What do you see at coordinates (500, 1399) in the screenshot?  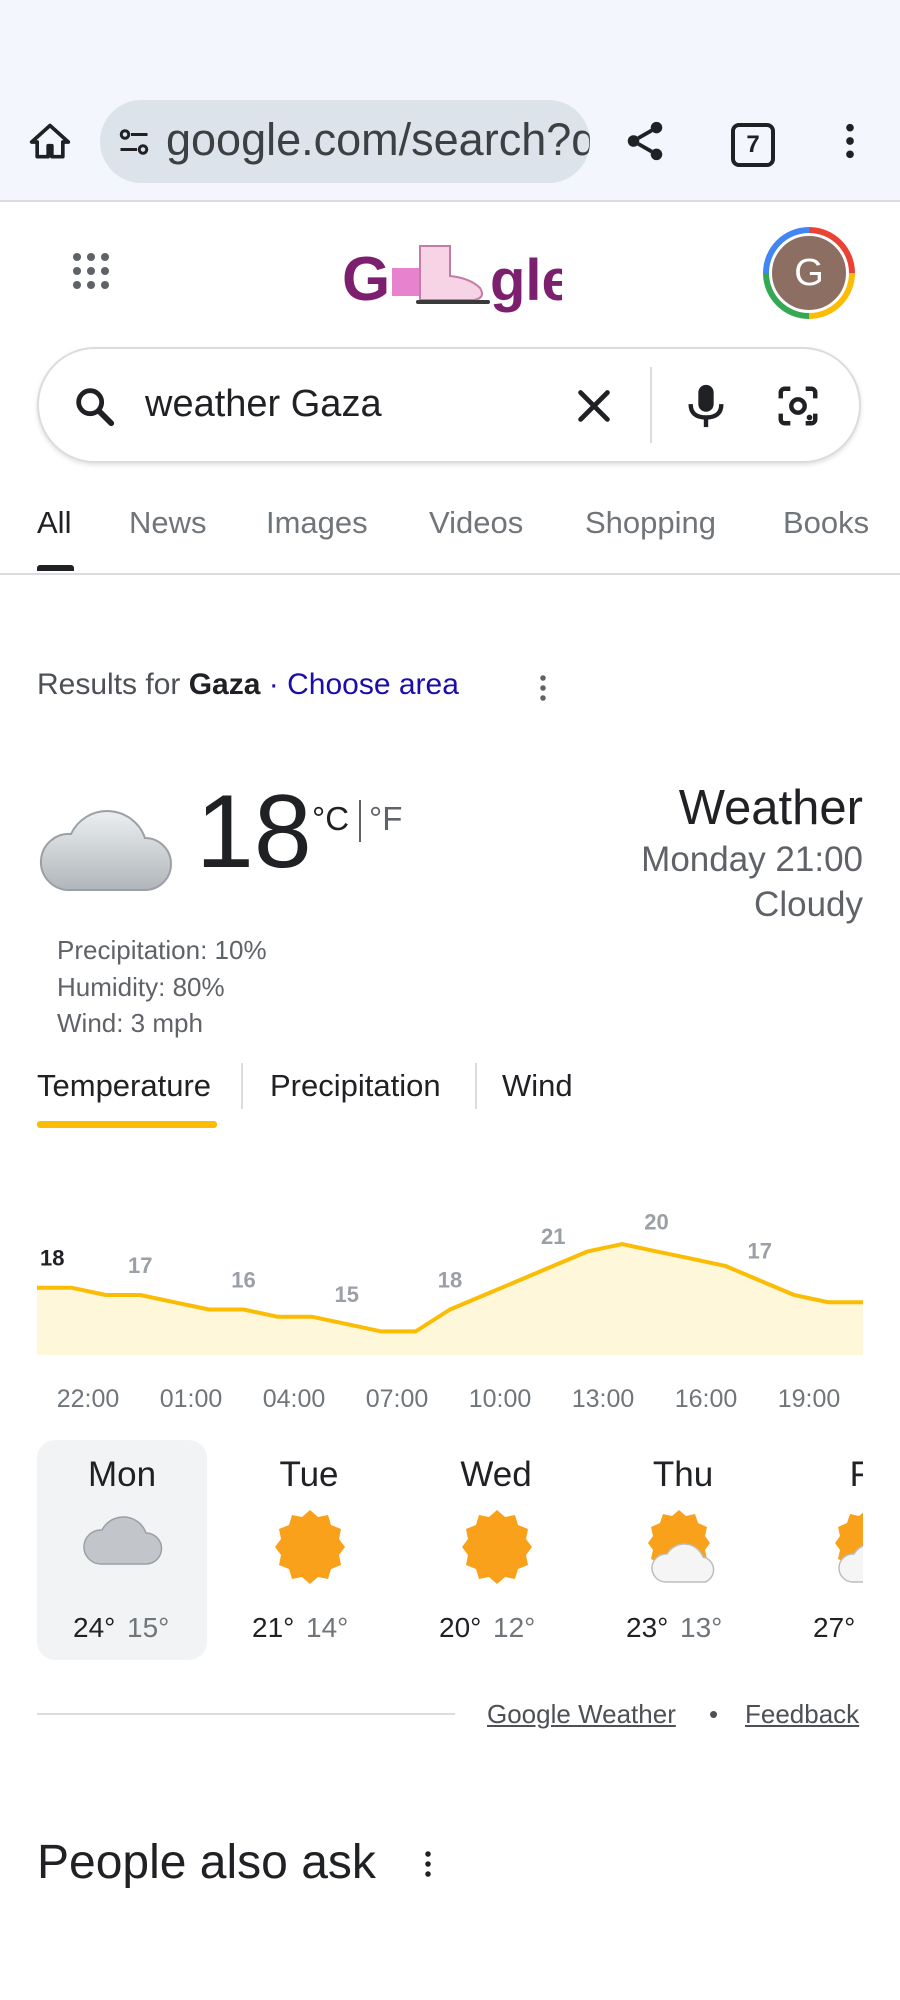 I see `hour-tick-label: 10:00` at bounding box center [500, 1399].